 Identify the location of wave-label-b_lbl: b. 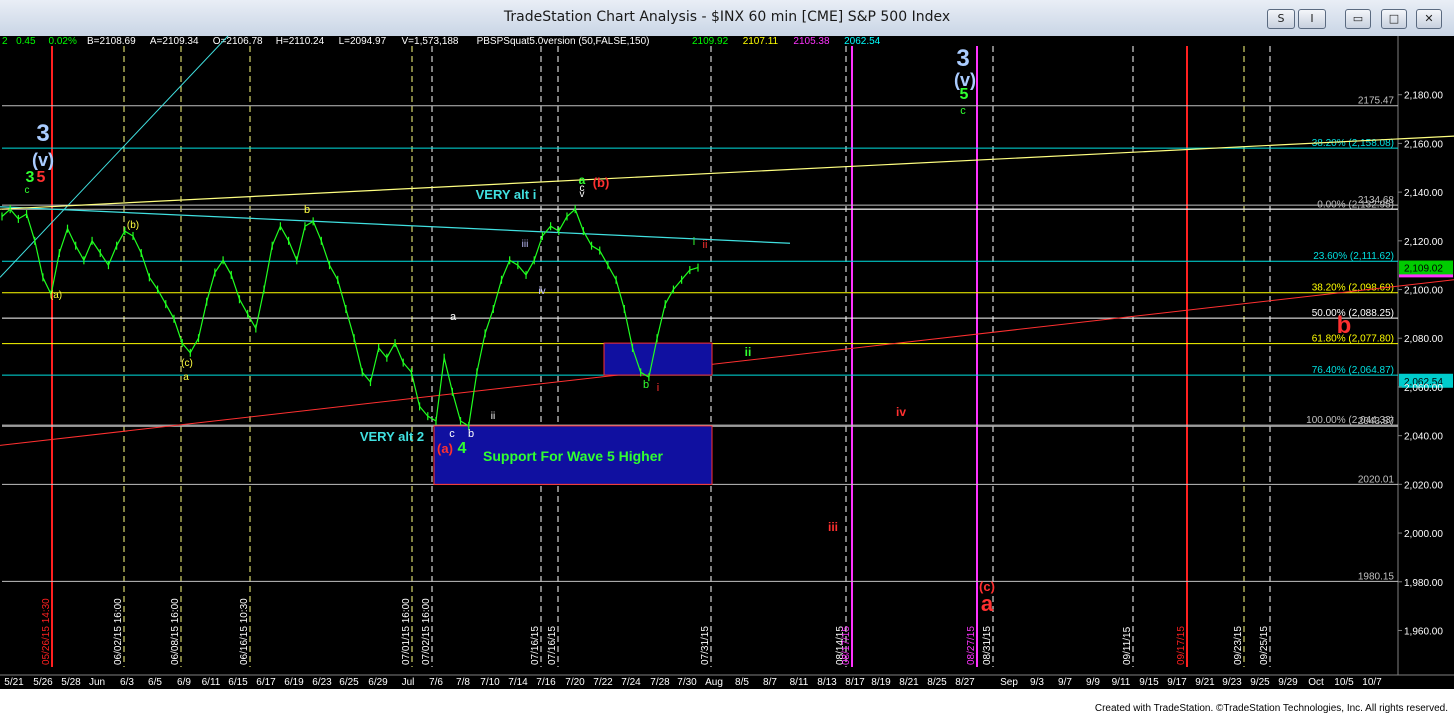
(471, 434).